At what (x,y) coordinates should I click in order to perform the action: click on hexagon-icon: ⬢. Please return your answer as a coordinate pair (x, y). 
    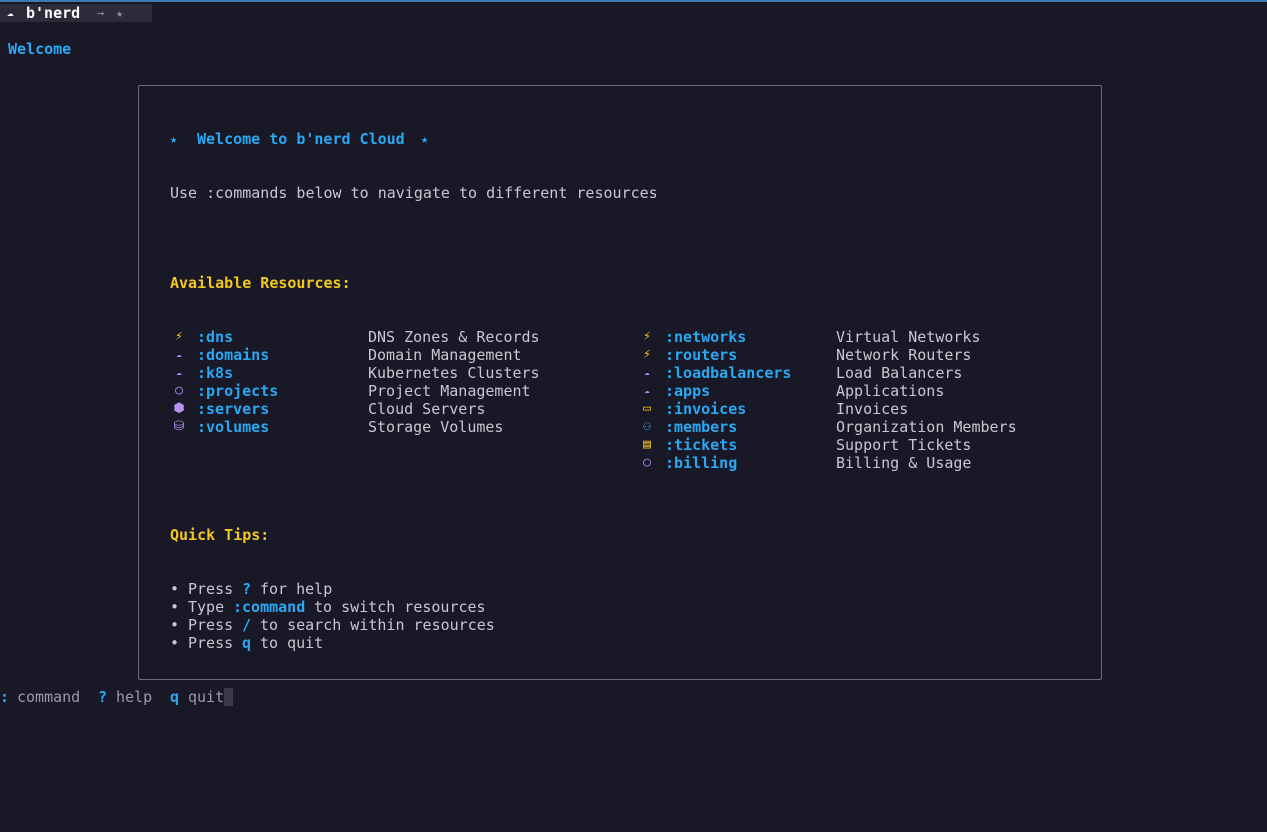
    Looking at the image, I should click on (179, 408).